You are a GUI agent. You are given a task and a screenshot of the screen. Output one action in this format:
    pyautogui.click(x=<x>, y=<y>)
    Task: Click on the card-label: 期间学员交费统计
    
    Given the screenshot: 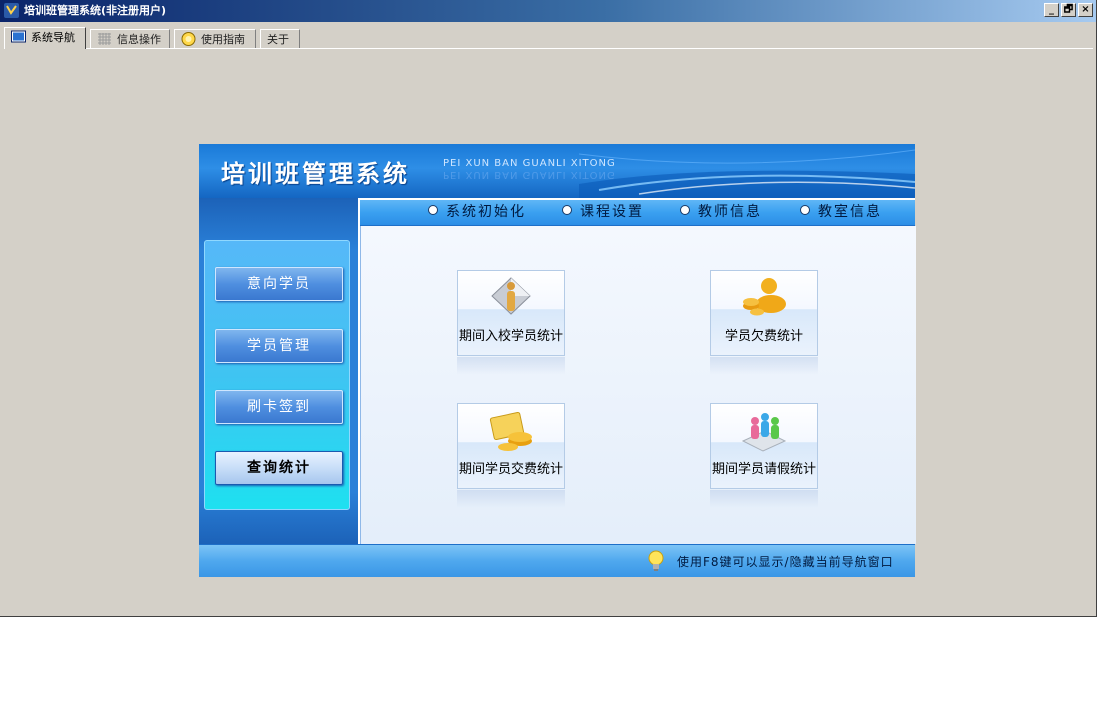 What is the action you would take?
    pyautogui.click(x=510, y=469)
    